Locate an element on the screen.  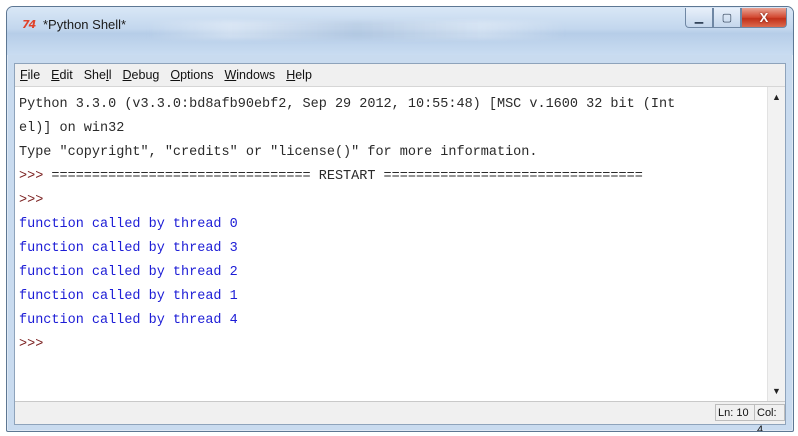
menu-item-label-pre: She is located at coordinates (94, 75).